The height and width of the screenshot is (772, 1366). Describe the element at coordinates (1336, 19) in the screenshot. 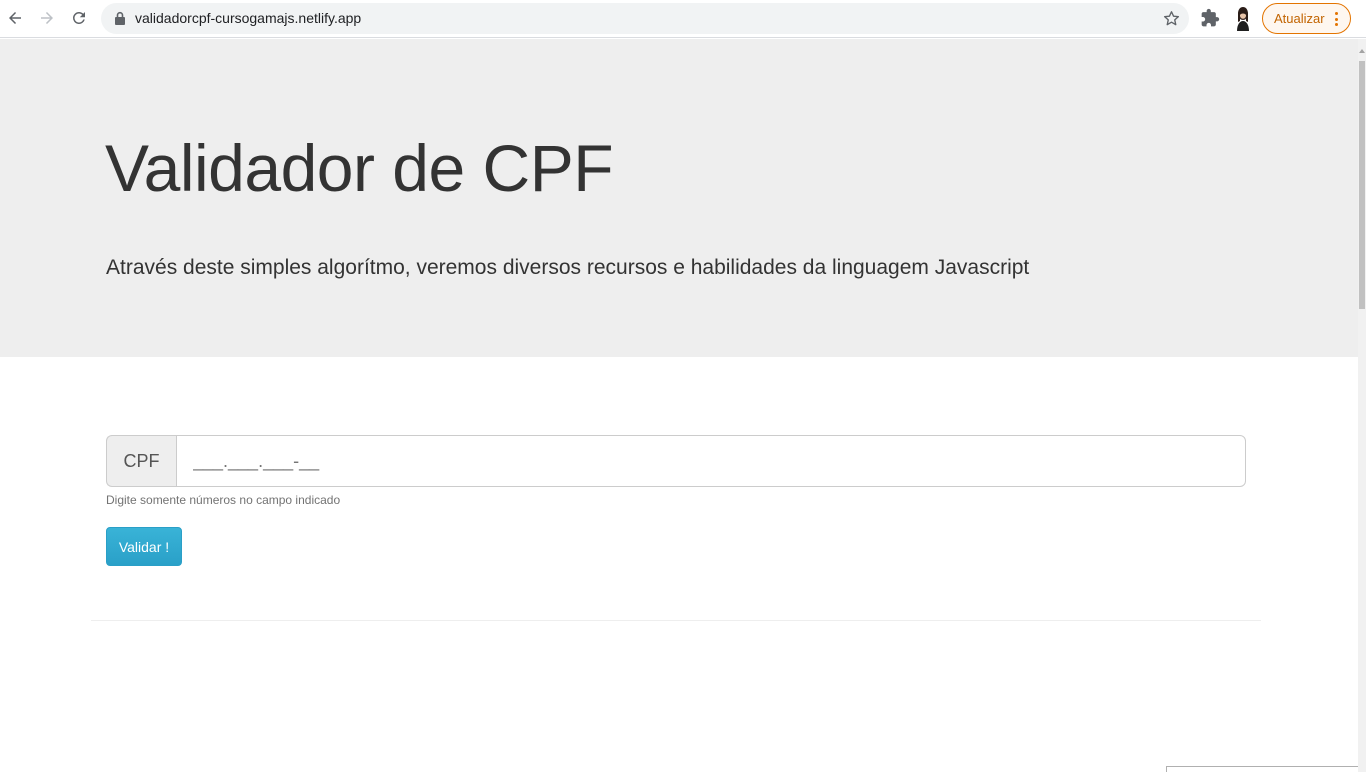

I see `more-vert-icon` at that location.